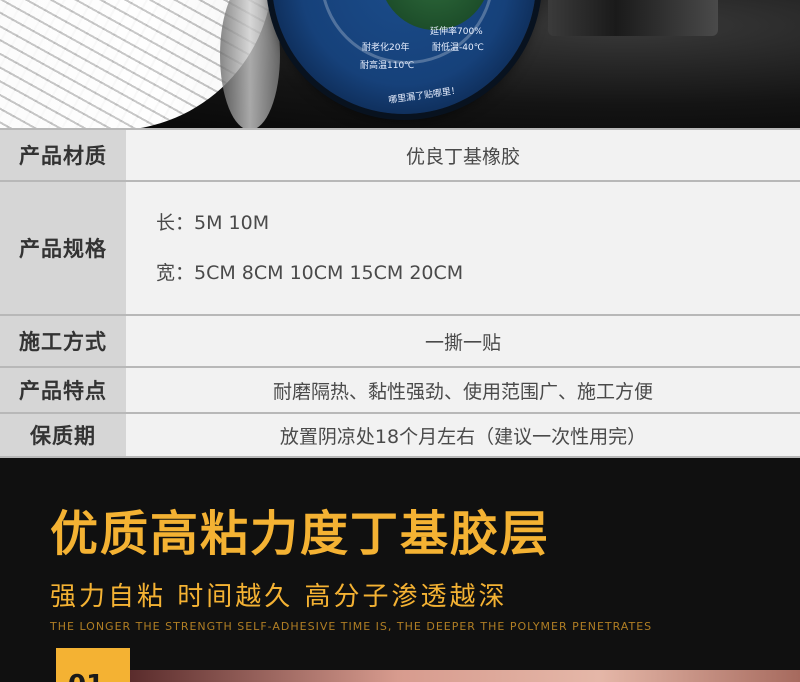  I want to click on spec-row-material: 产品材质 优良丁基橡胶, so click(400, 154).